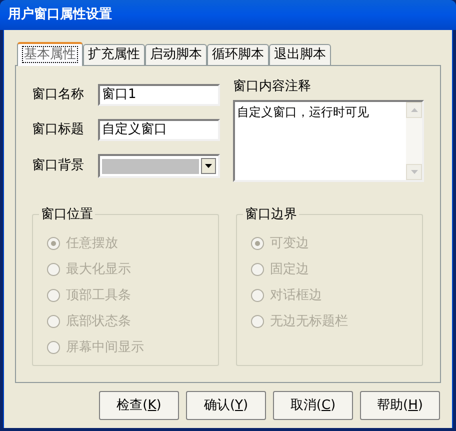  Describe the element at coordinates (414, 110) in the screenshot. I see `scroll-up-icon` at that location.